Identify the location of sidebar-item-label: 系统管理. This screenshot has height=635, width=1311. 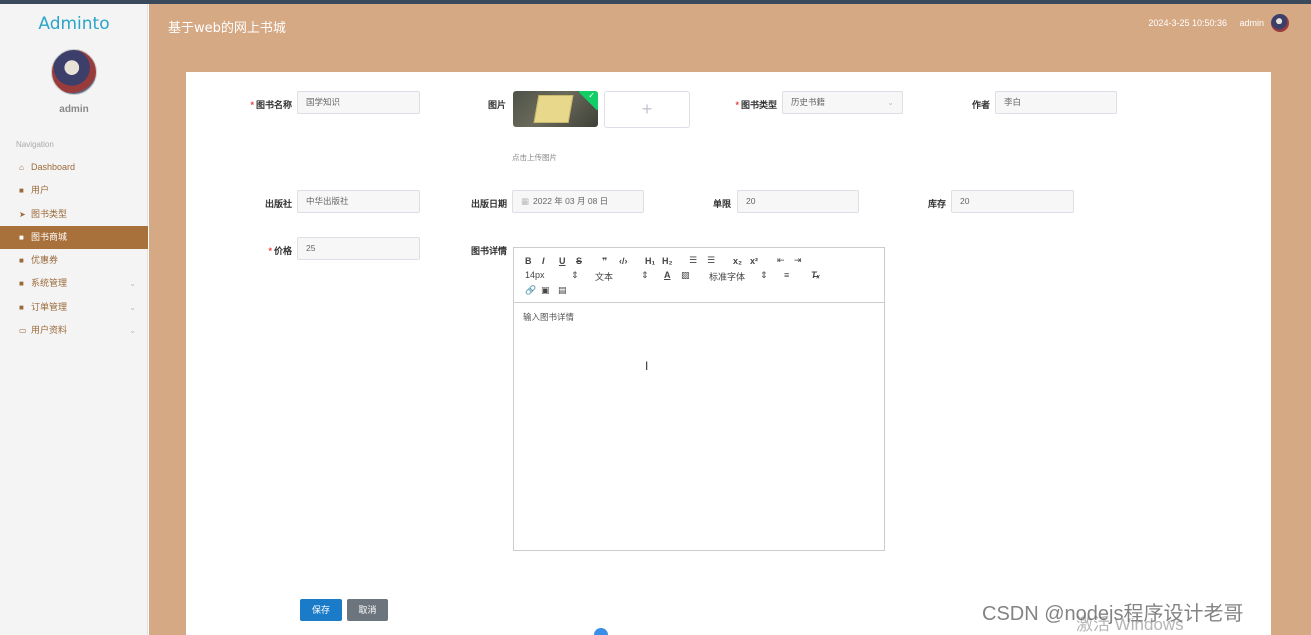
(49, 283).